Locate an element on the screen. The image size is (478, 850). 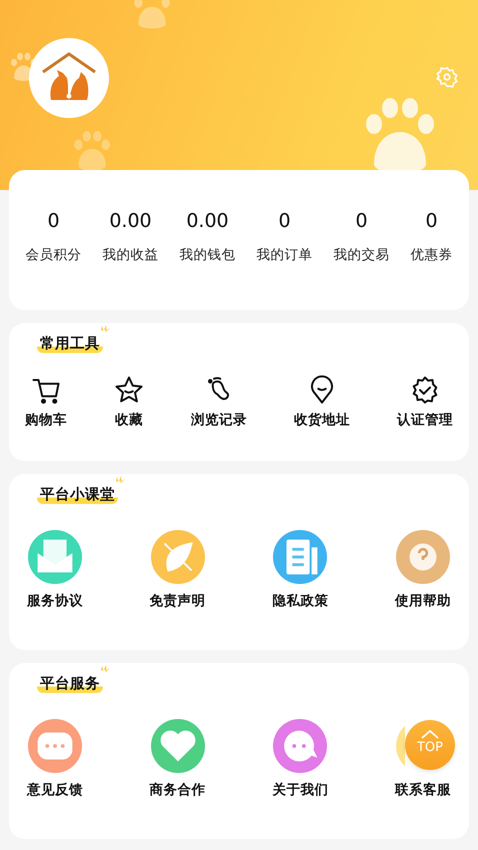
item-label: 认证管理 is located at coordinates (425, 420).